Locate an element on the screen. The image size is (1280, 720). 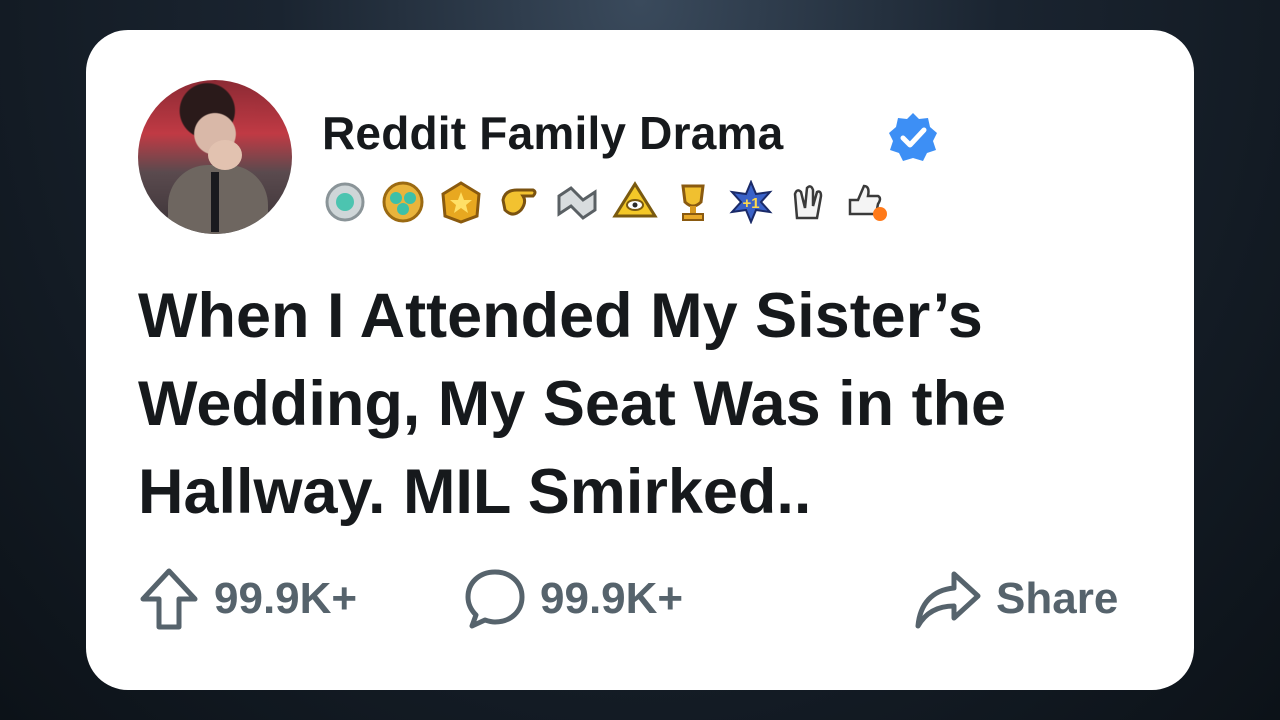
silver-award-icon is located at coordinates (345, 202).